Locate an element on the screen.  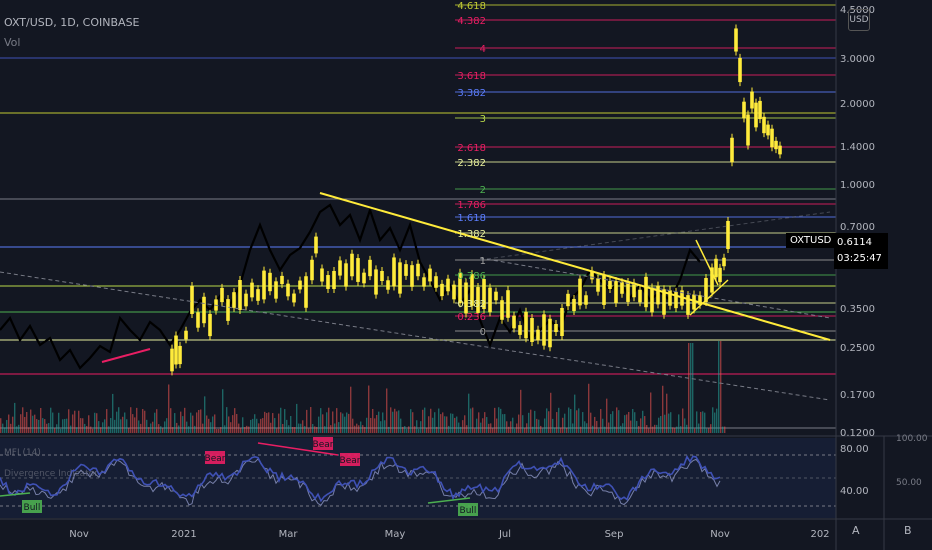
fib-level-label: 4.382 is located at coordinates (471, 21).